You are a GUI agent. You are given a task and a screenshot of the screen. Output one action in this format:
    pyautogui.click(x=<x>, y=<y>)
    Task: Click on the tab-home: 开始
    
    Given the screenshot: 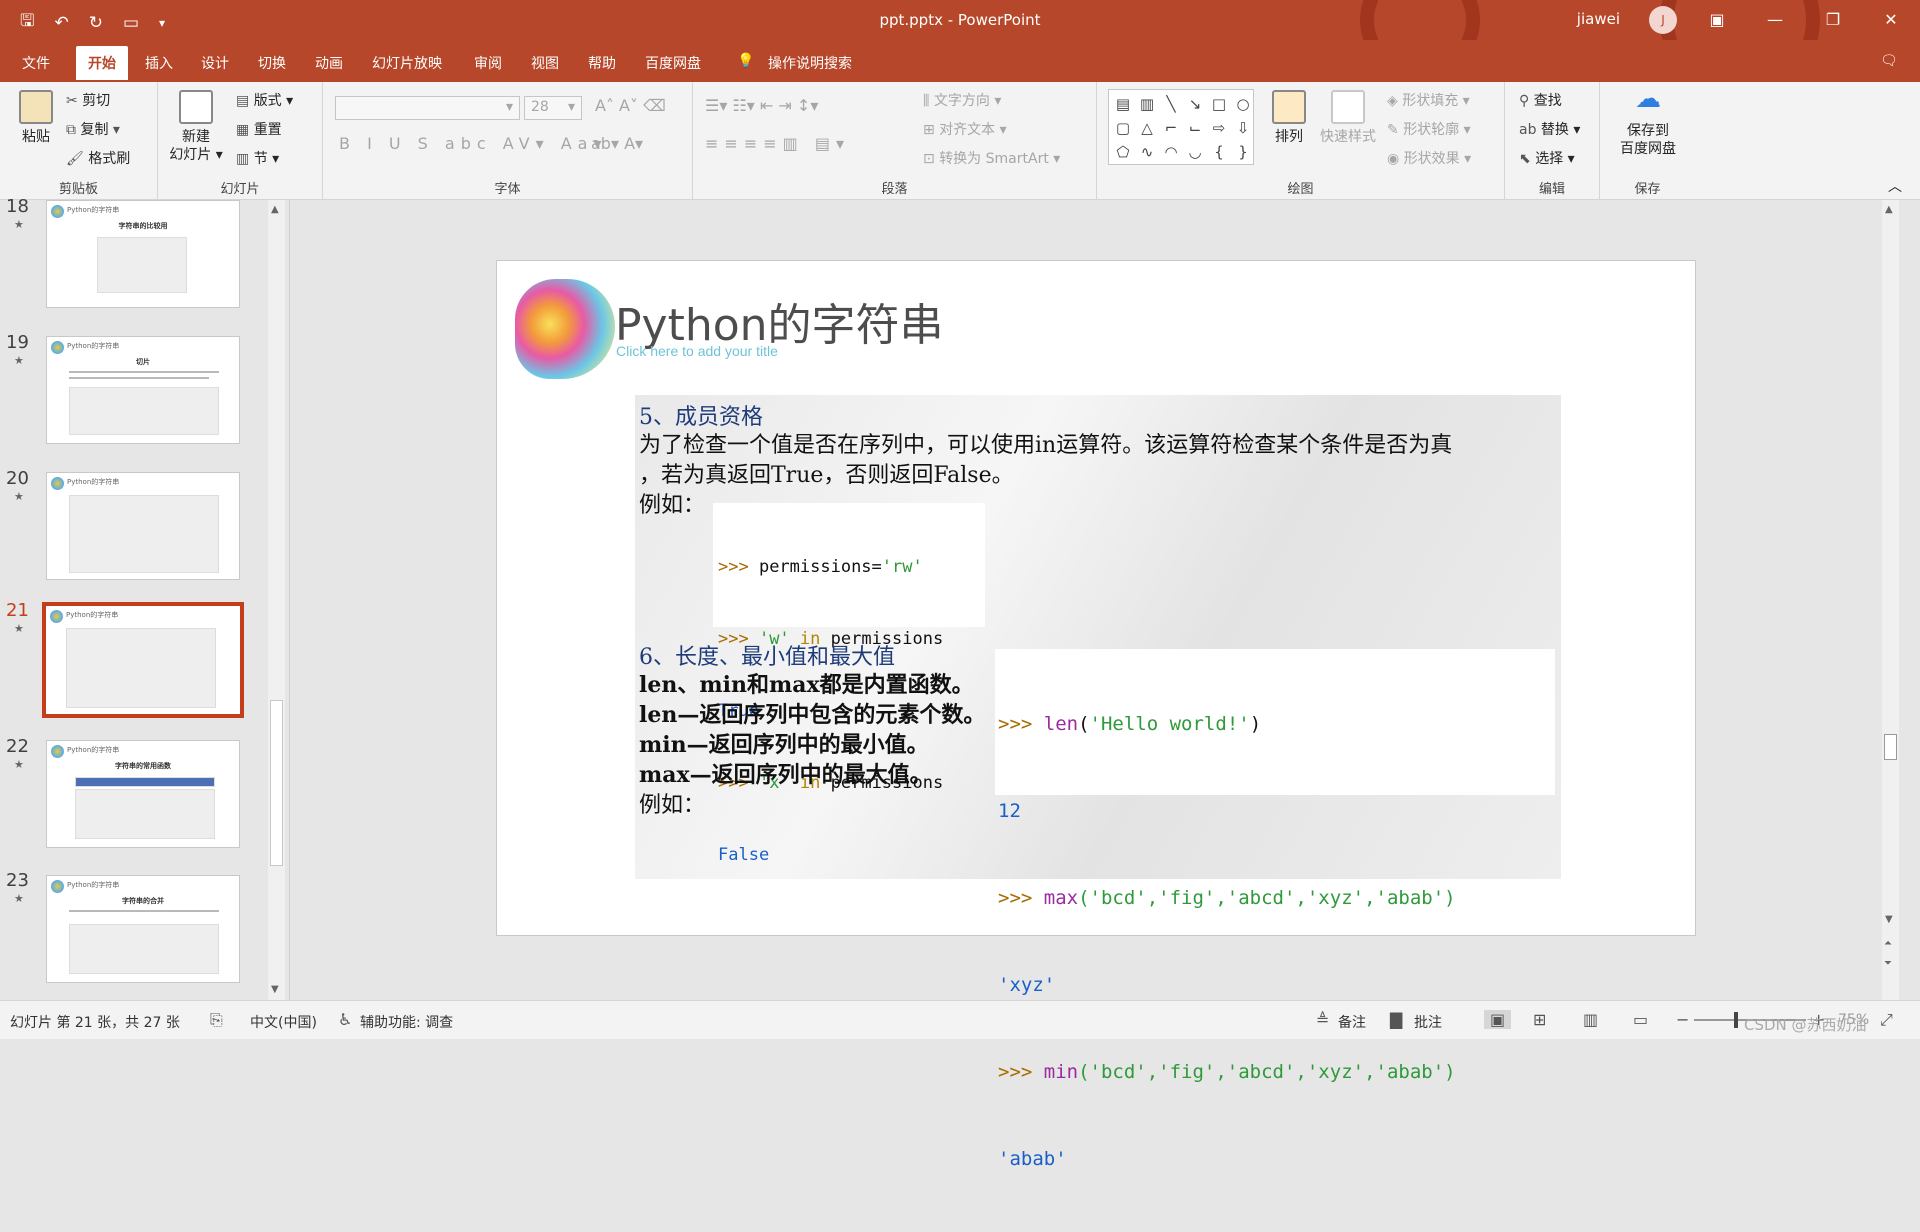 What is the action you would take?
    pyautogui.click(x=102, y=63)
    